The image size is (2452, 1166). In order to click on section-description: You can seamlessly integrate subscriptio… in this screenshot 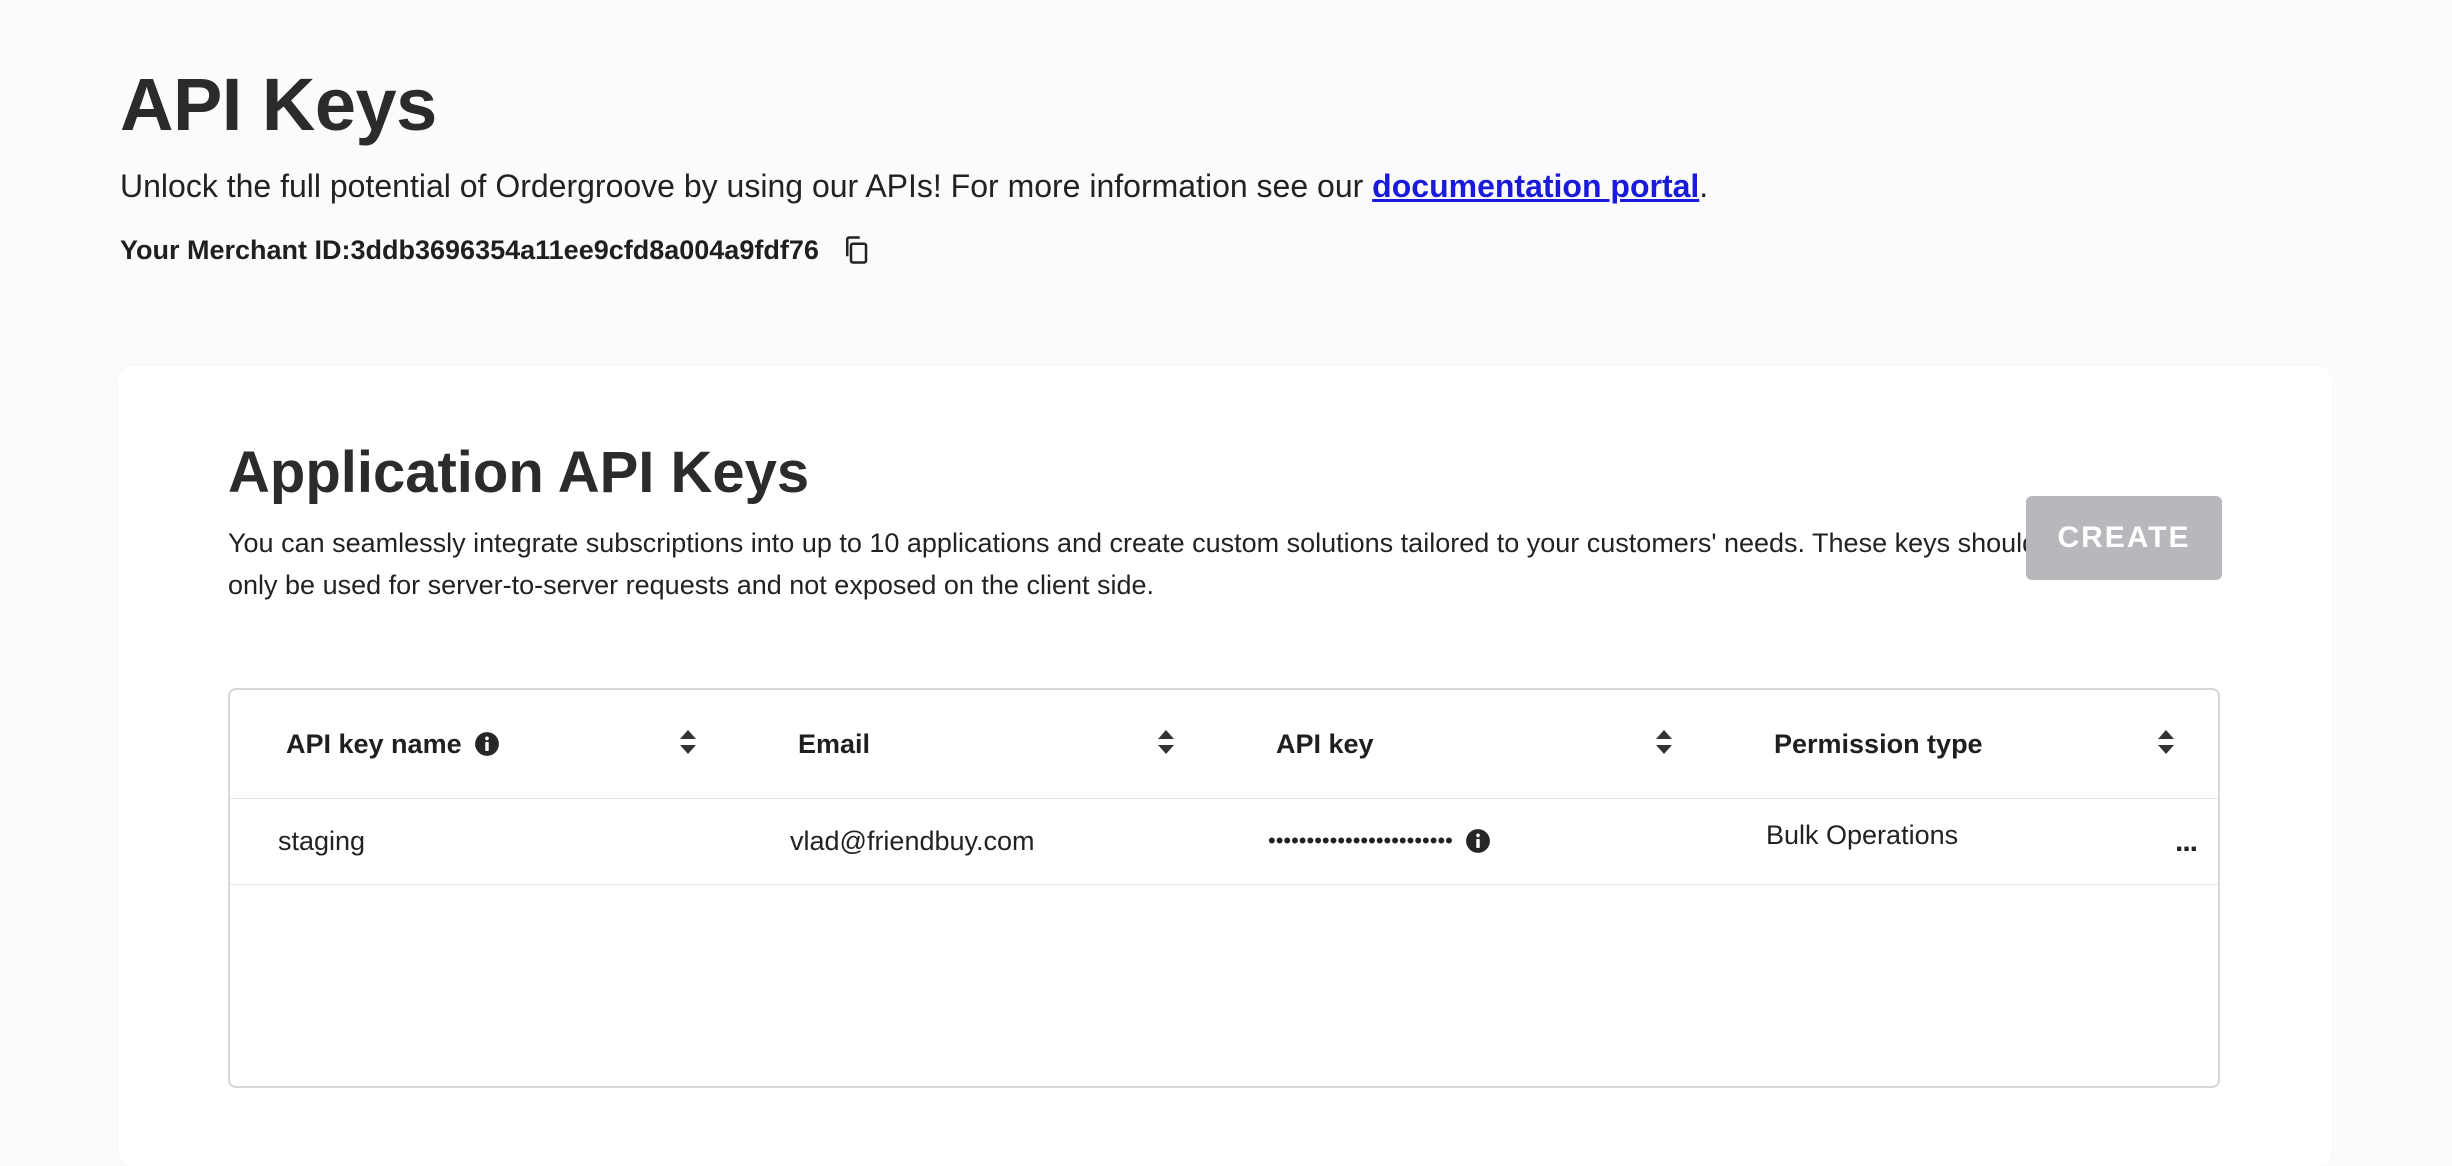, I will do `click(1133, 564)`.